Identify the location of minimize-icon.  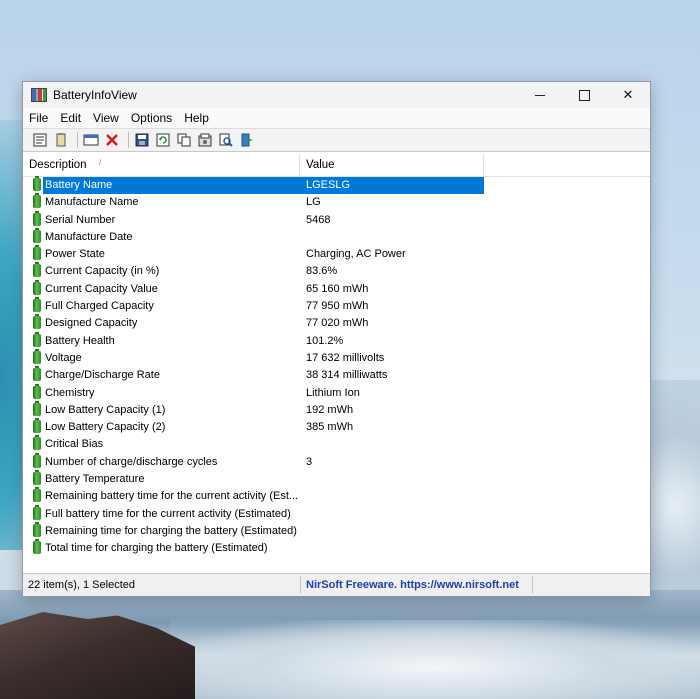
(540, 95).